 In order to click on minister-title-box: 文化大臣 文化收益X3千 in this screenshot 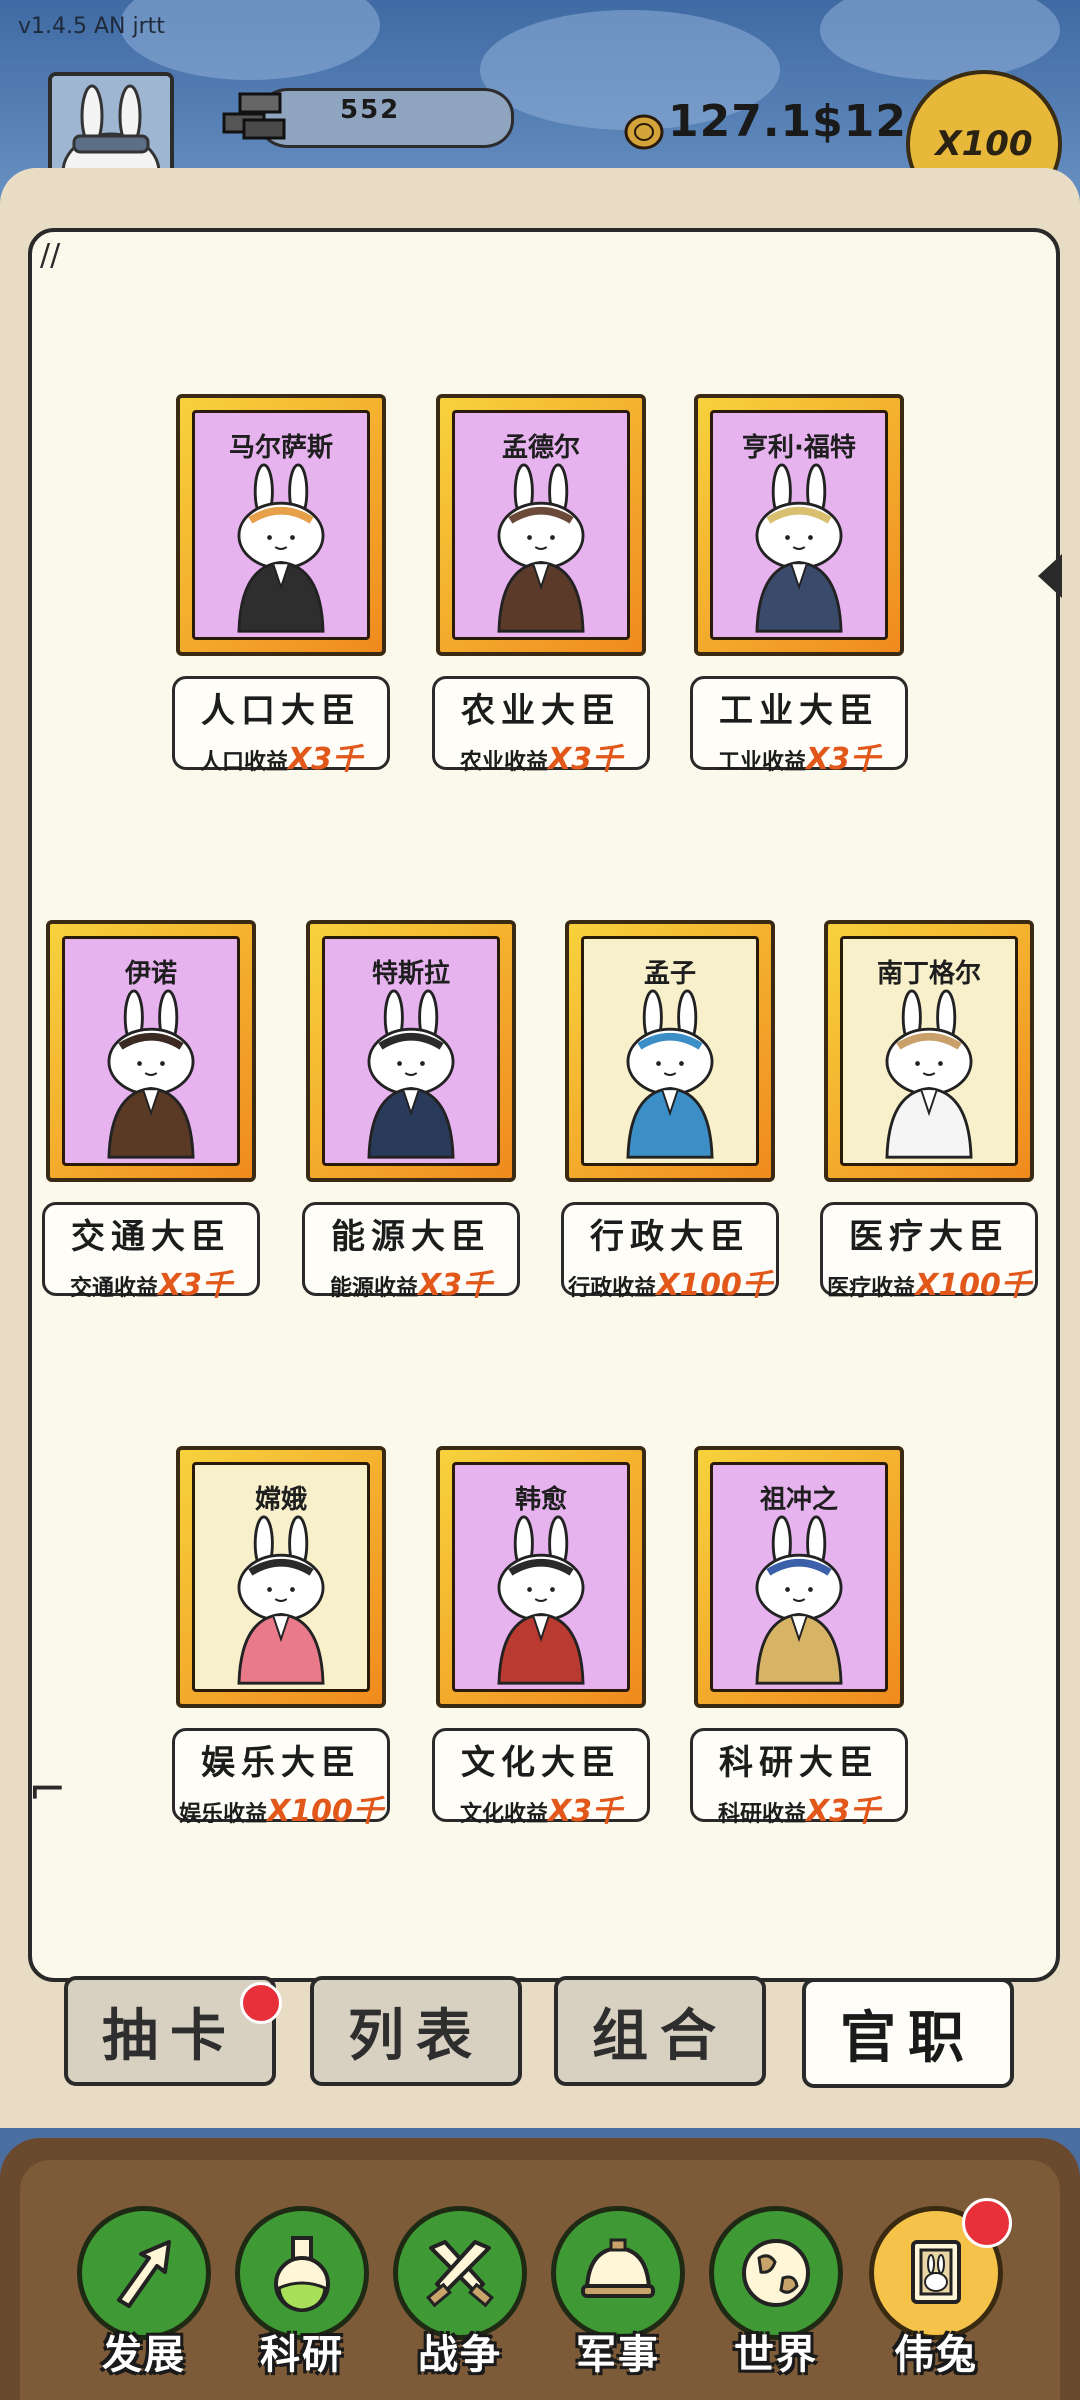, I will do `click(541, 1778)`.